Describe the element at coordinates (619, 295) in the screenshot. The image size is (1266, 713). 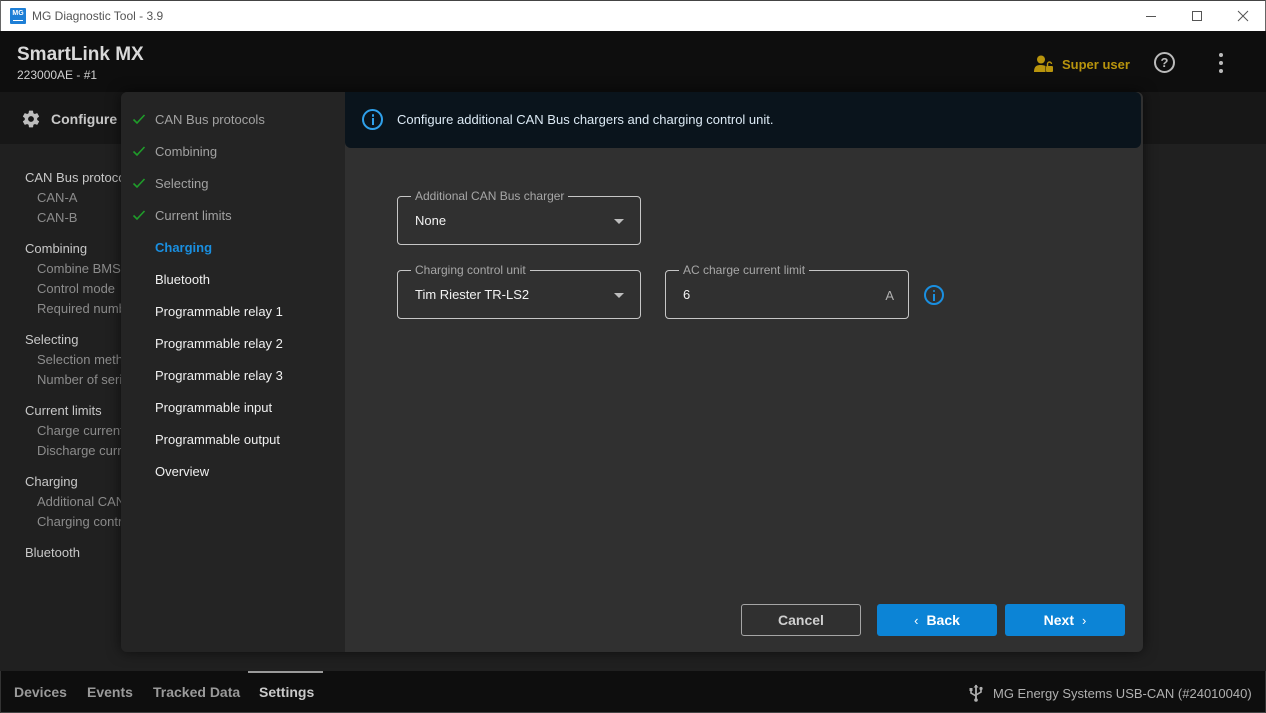
I see `dropdown-arrow-icon` at that location.